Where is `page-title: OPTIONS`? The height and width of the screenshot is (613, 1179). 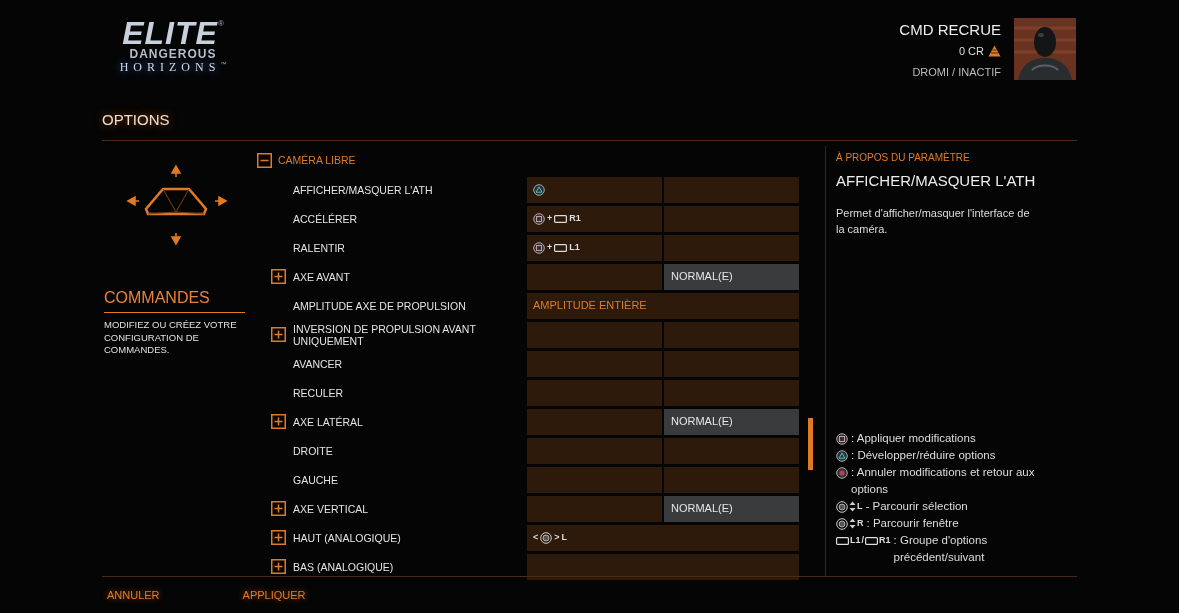
page-title: OPTIONS is located at coordinates (136, 119).